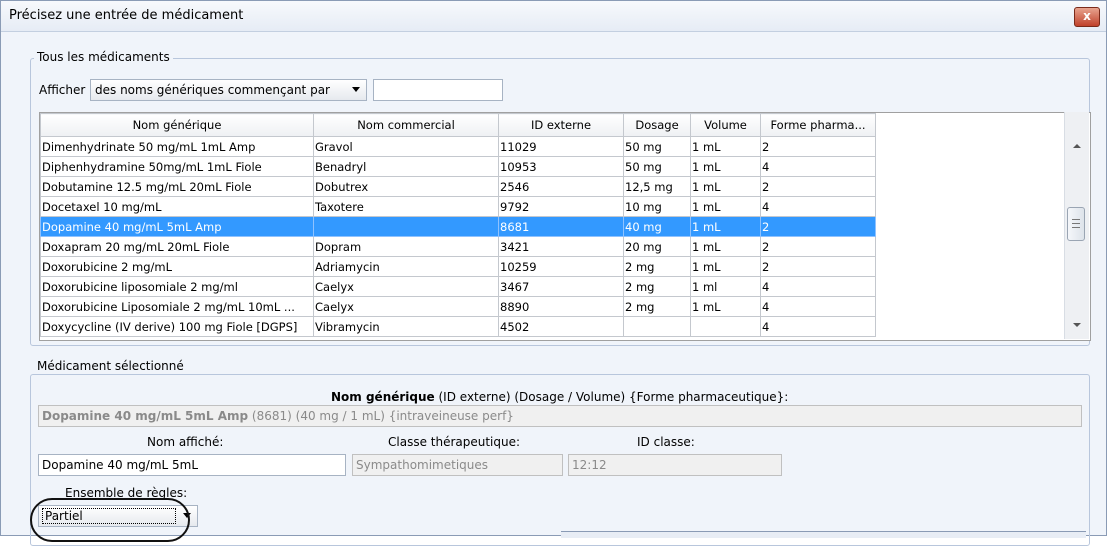  I want to click on class-id-field: 12:12, so click(675, 465).